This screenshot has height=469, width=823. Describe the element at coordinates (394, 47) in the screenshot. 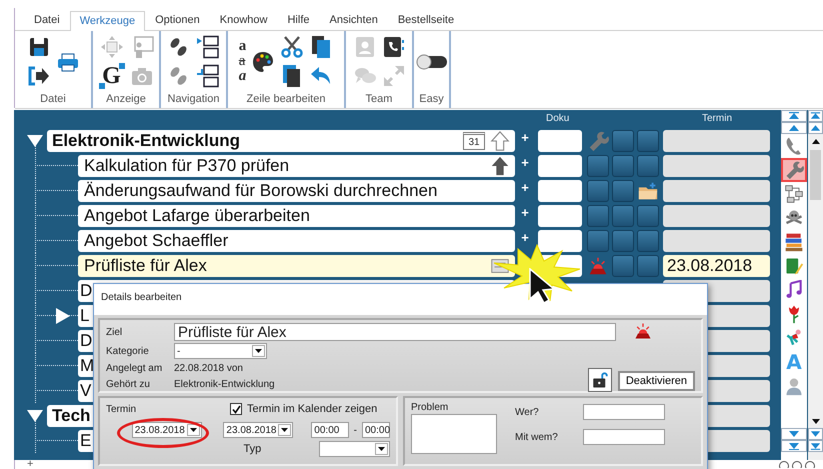

I see `phone-book-icon` at that location.